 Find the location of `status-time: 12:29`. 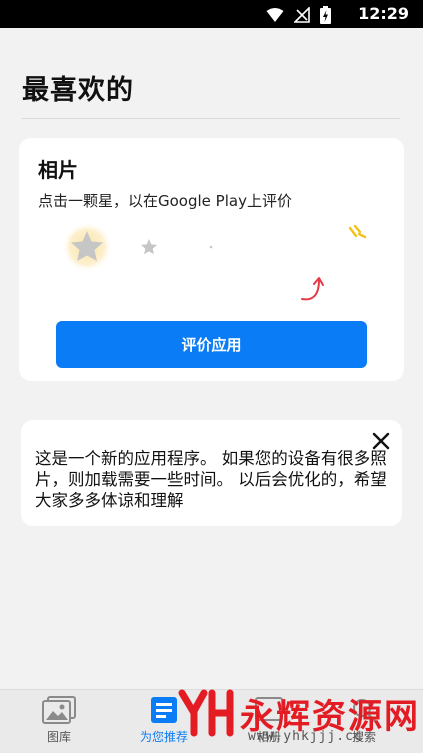

status-time: 12:29 is located at coordinates (383, 13).